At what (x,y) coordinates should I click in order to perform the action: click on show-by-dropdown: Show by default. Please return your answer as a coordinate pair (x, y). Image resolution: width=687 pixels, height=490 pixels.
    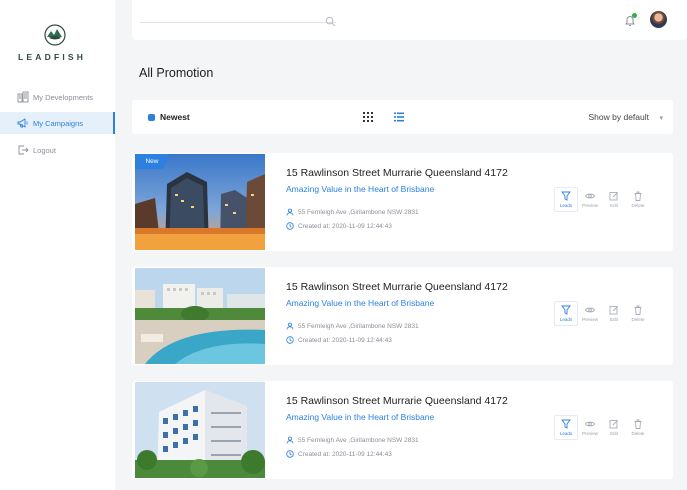
    Looking at the image, I should click on (619, 117).